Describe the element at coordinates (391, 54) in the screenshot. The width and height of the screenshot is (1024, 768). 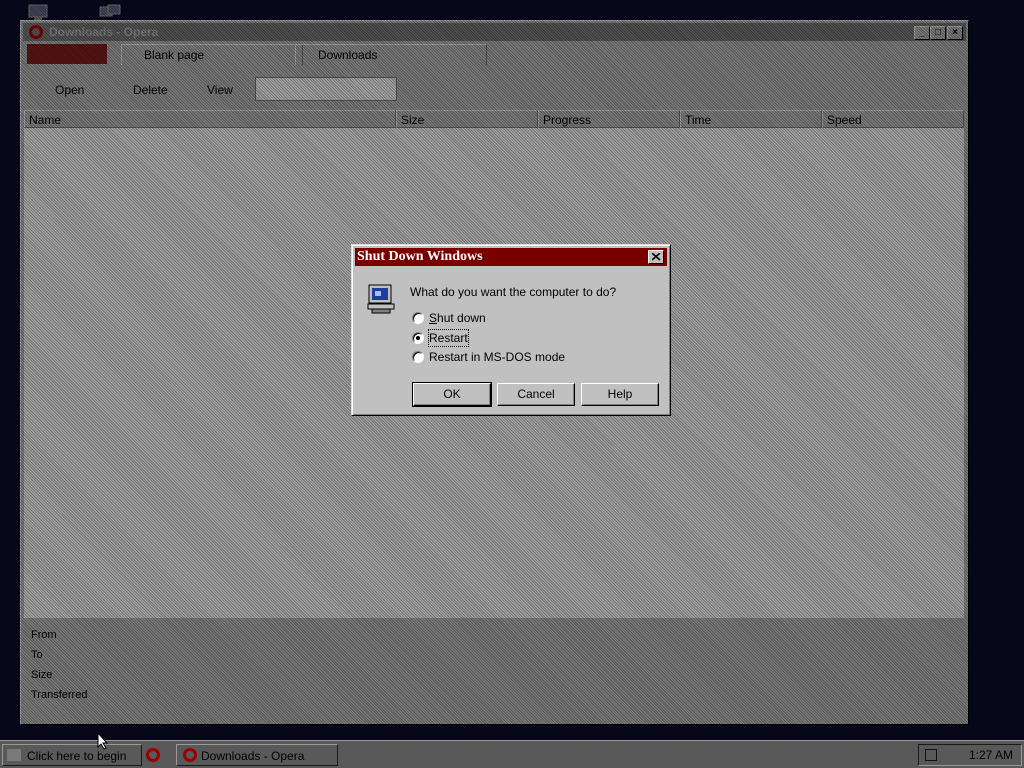
I see `tab-downloads: Downloads` at that location.